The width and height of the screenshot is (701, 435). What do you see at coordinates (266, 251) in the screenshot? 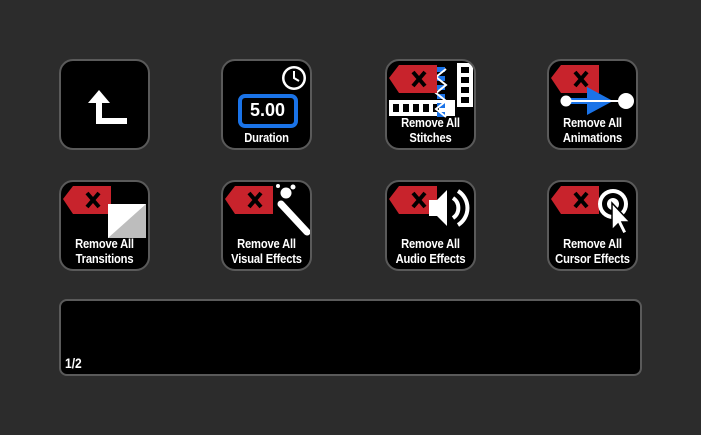
I see `remove-all-visual-effects-label: Remove All Visual Effects` at bounding box center [266, 251].